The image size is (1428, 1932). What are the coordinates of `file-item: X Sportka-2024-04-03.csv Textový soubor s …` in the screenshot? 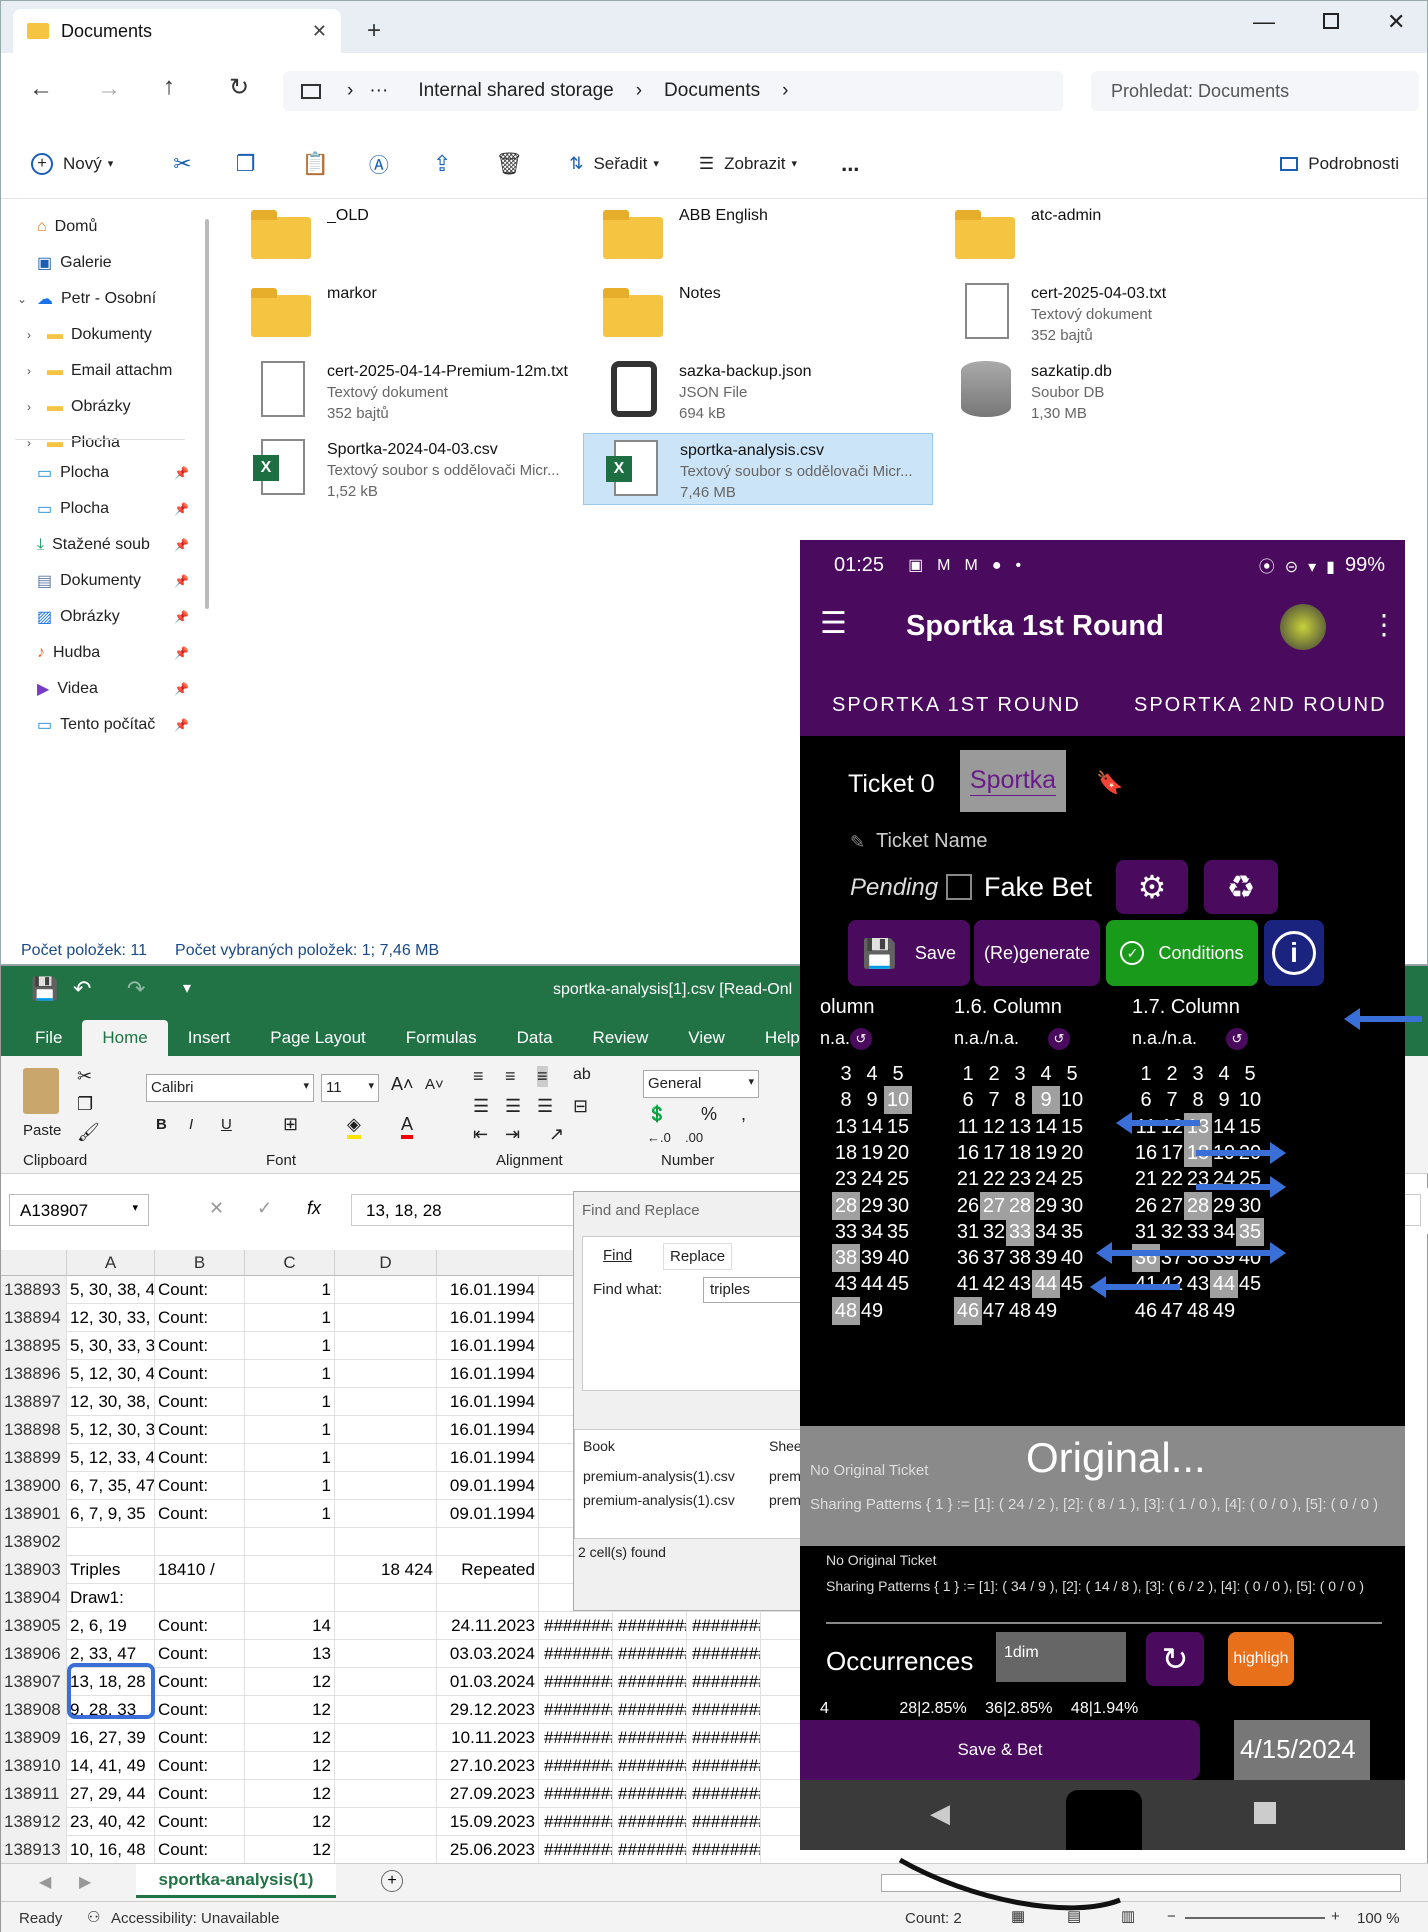 It's located at (406, 469).